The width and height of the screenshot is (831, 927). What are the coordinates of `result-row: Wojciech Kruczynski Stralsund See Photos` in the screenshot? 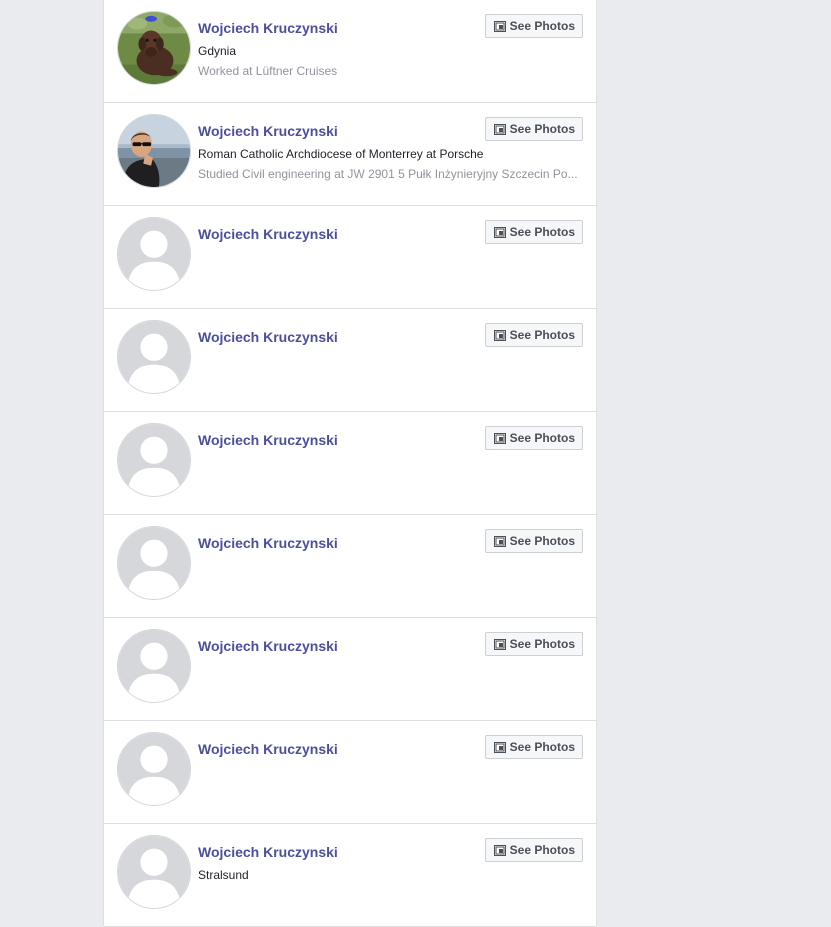 It's located at (350, 875).